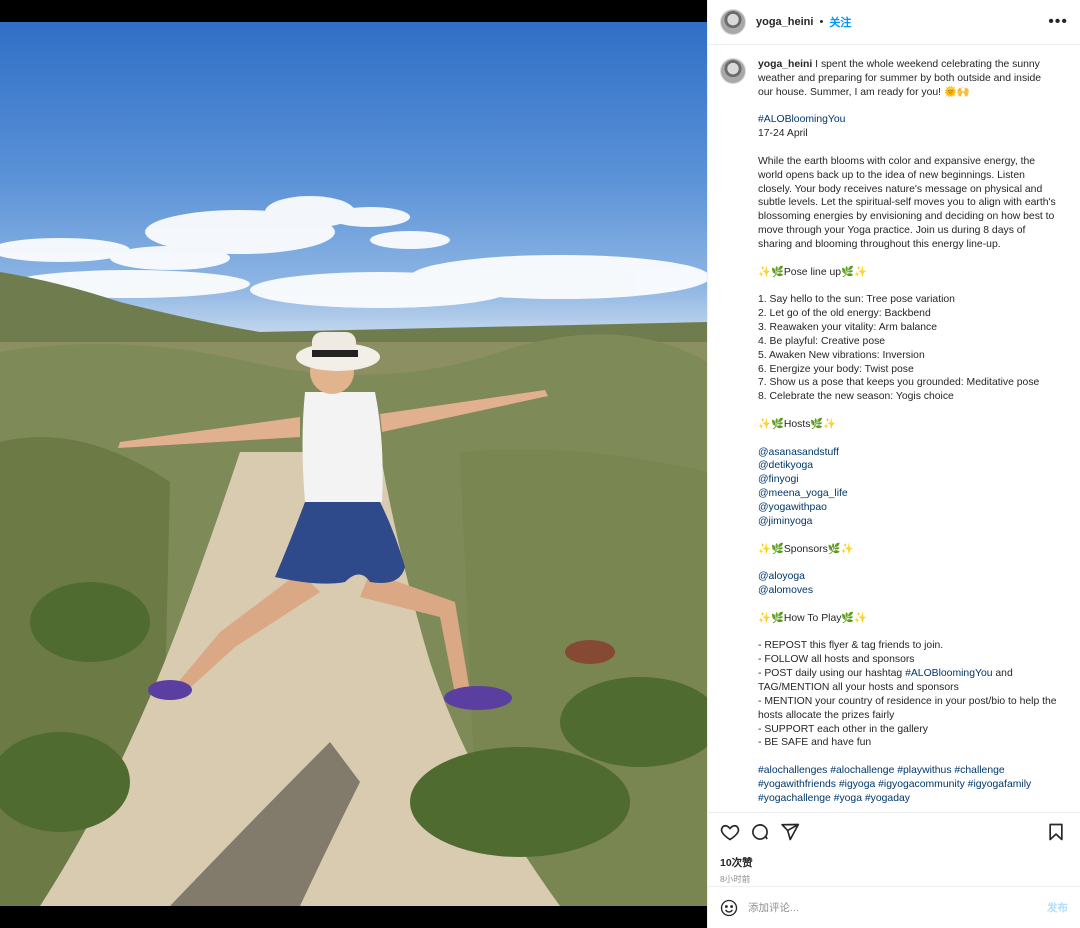 The image size is (1080, 928). Describe the element at coordinates (733, 22) in the screenshot. I see `avatar` at that location.